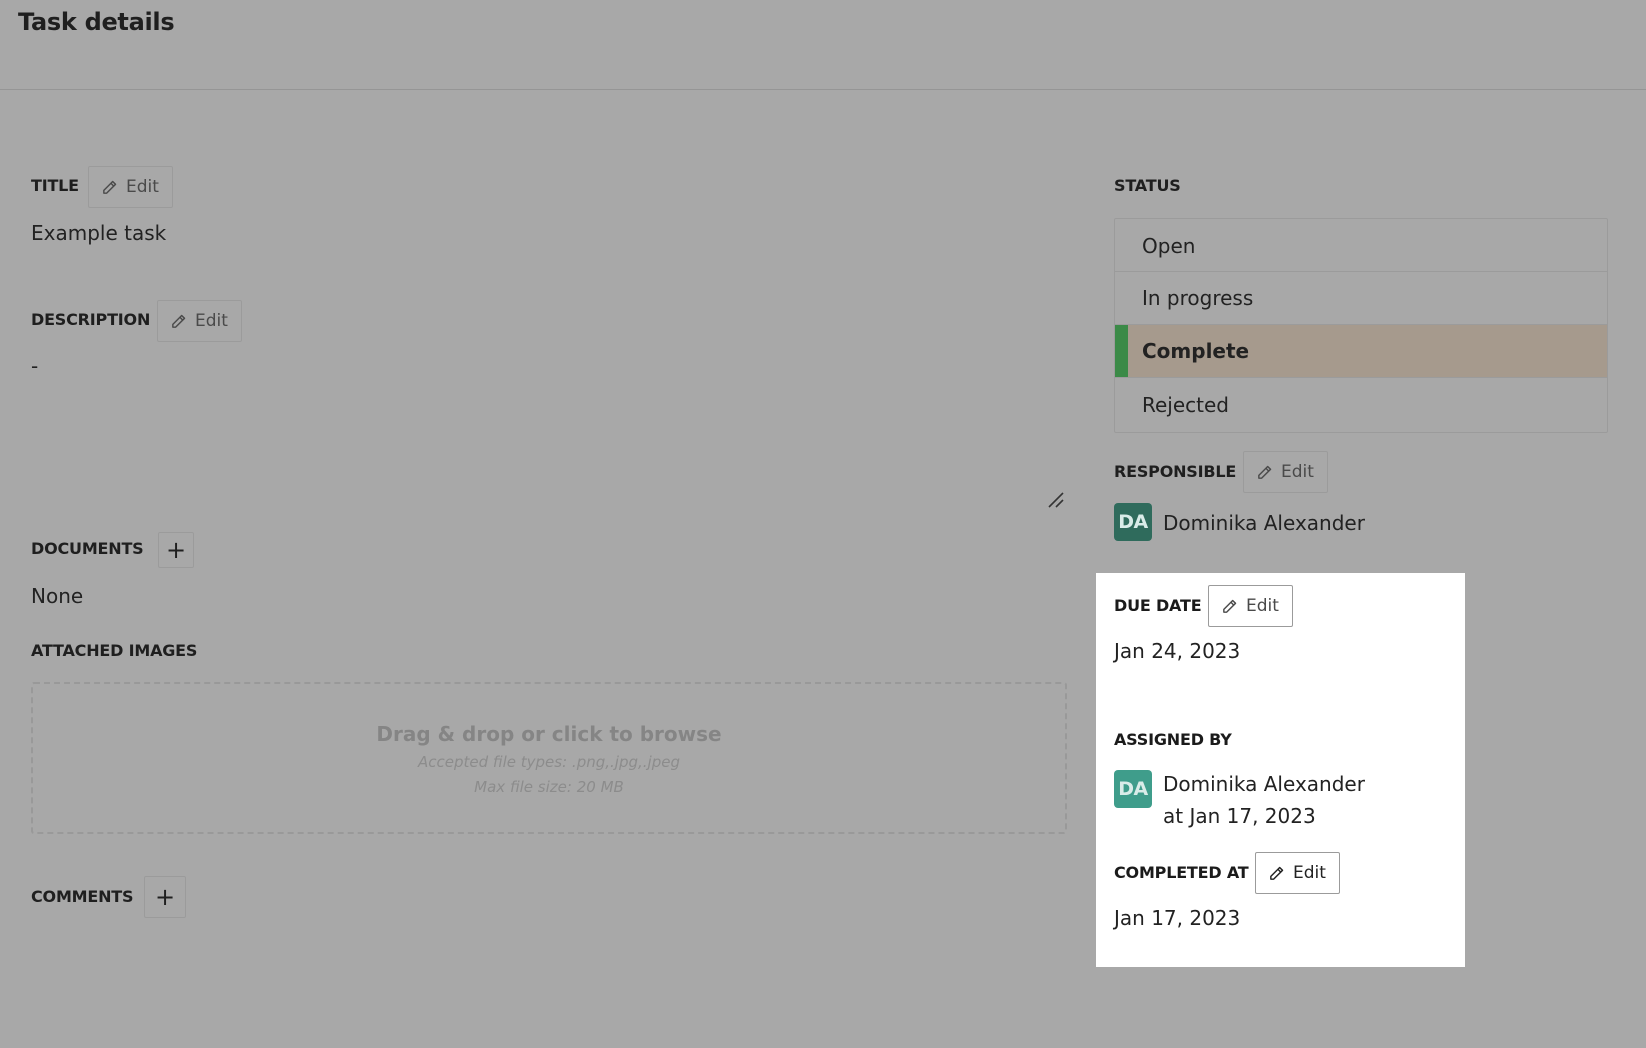 The image size is (1646, 1048). Describe the element at coordinates (1158, 605) in the screenshot. I see `due-date-label: DUE DATE` at that location.